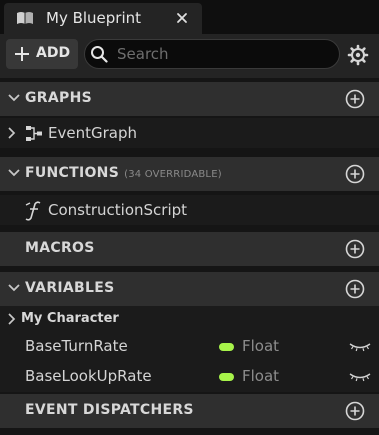  I want to click on section-macros: MACROS, so click(189, 249).